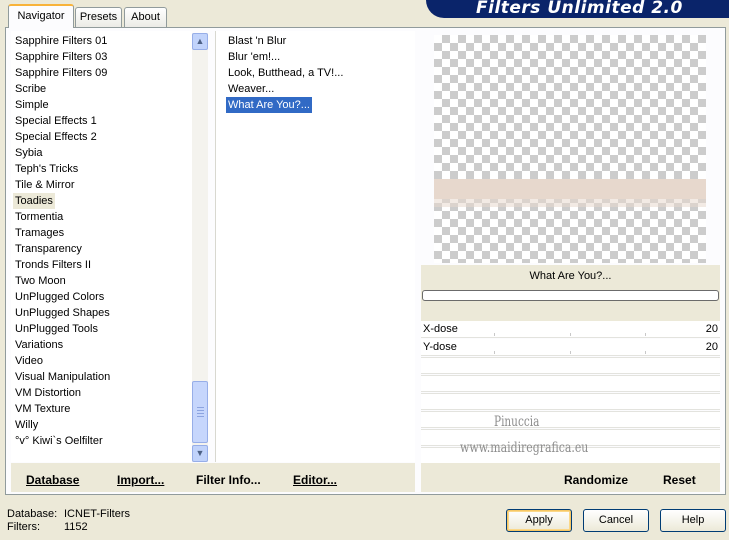 This screenshot has width=729, height=540. What do you see at coordinates (440, 347) in the screenshot?
I see `param-label: Y-dose` at bounding box center [440, 347].